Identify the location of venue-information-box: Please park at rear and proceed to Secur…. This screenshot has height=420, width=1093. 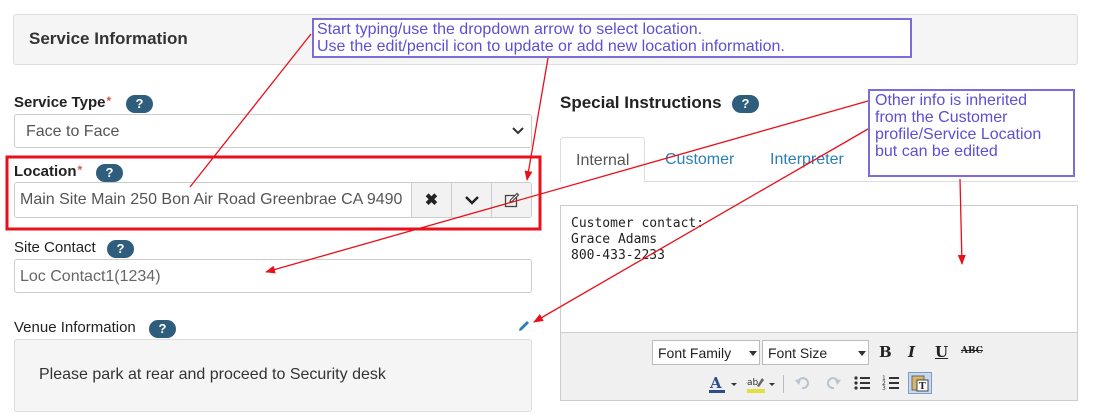
(273, 375).